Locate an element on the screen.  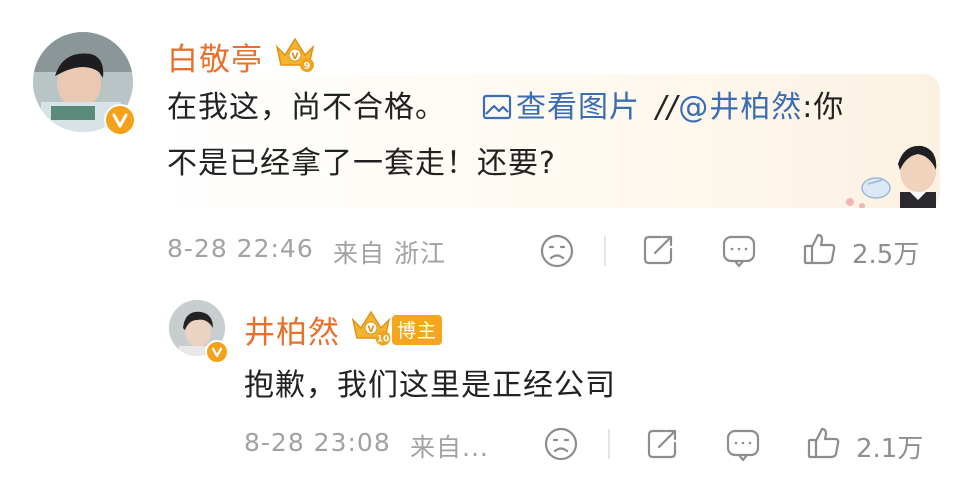
reply-like-count: 2.1万 is located at coordinates (890, 449).